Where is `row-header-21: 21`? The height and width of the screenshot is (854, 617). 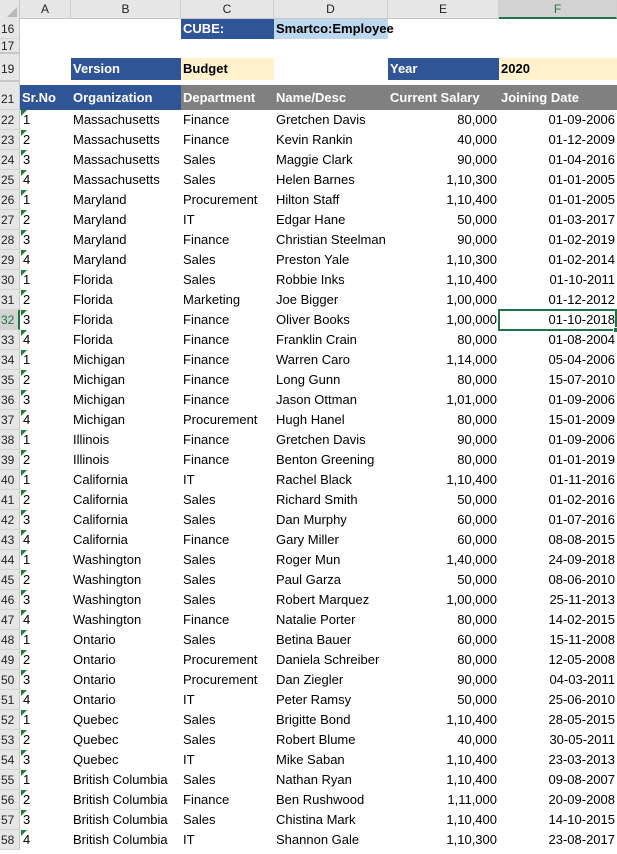
row-header-21: 21 is located at coordinates (10, 96).